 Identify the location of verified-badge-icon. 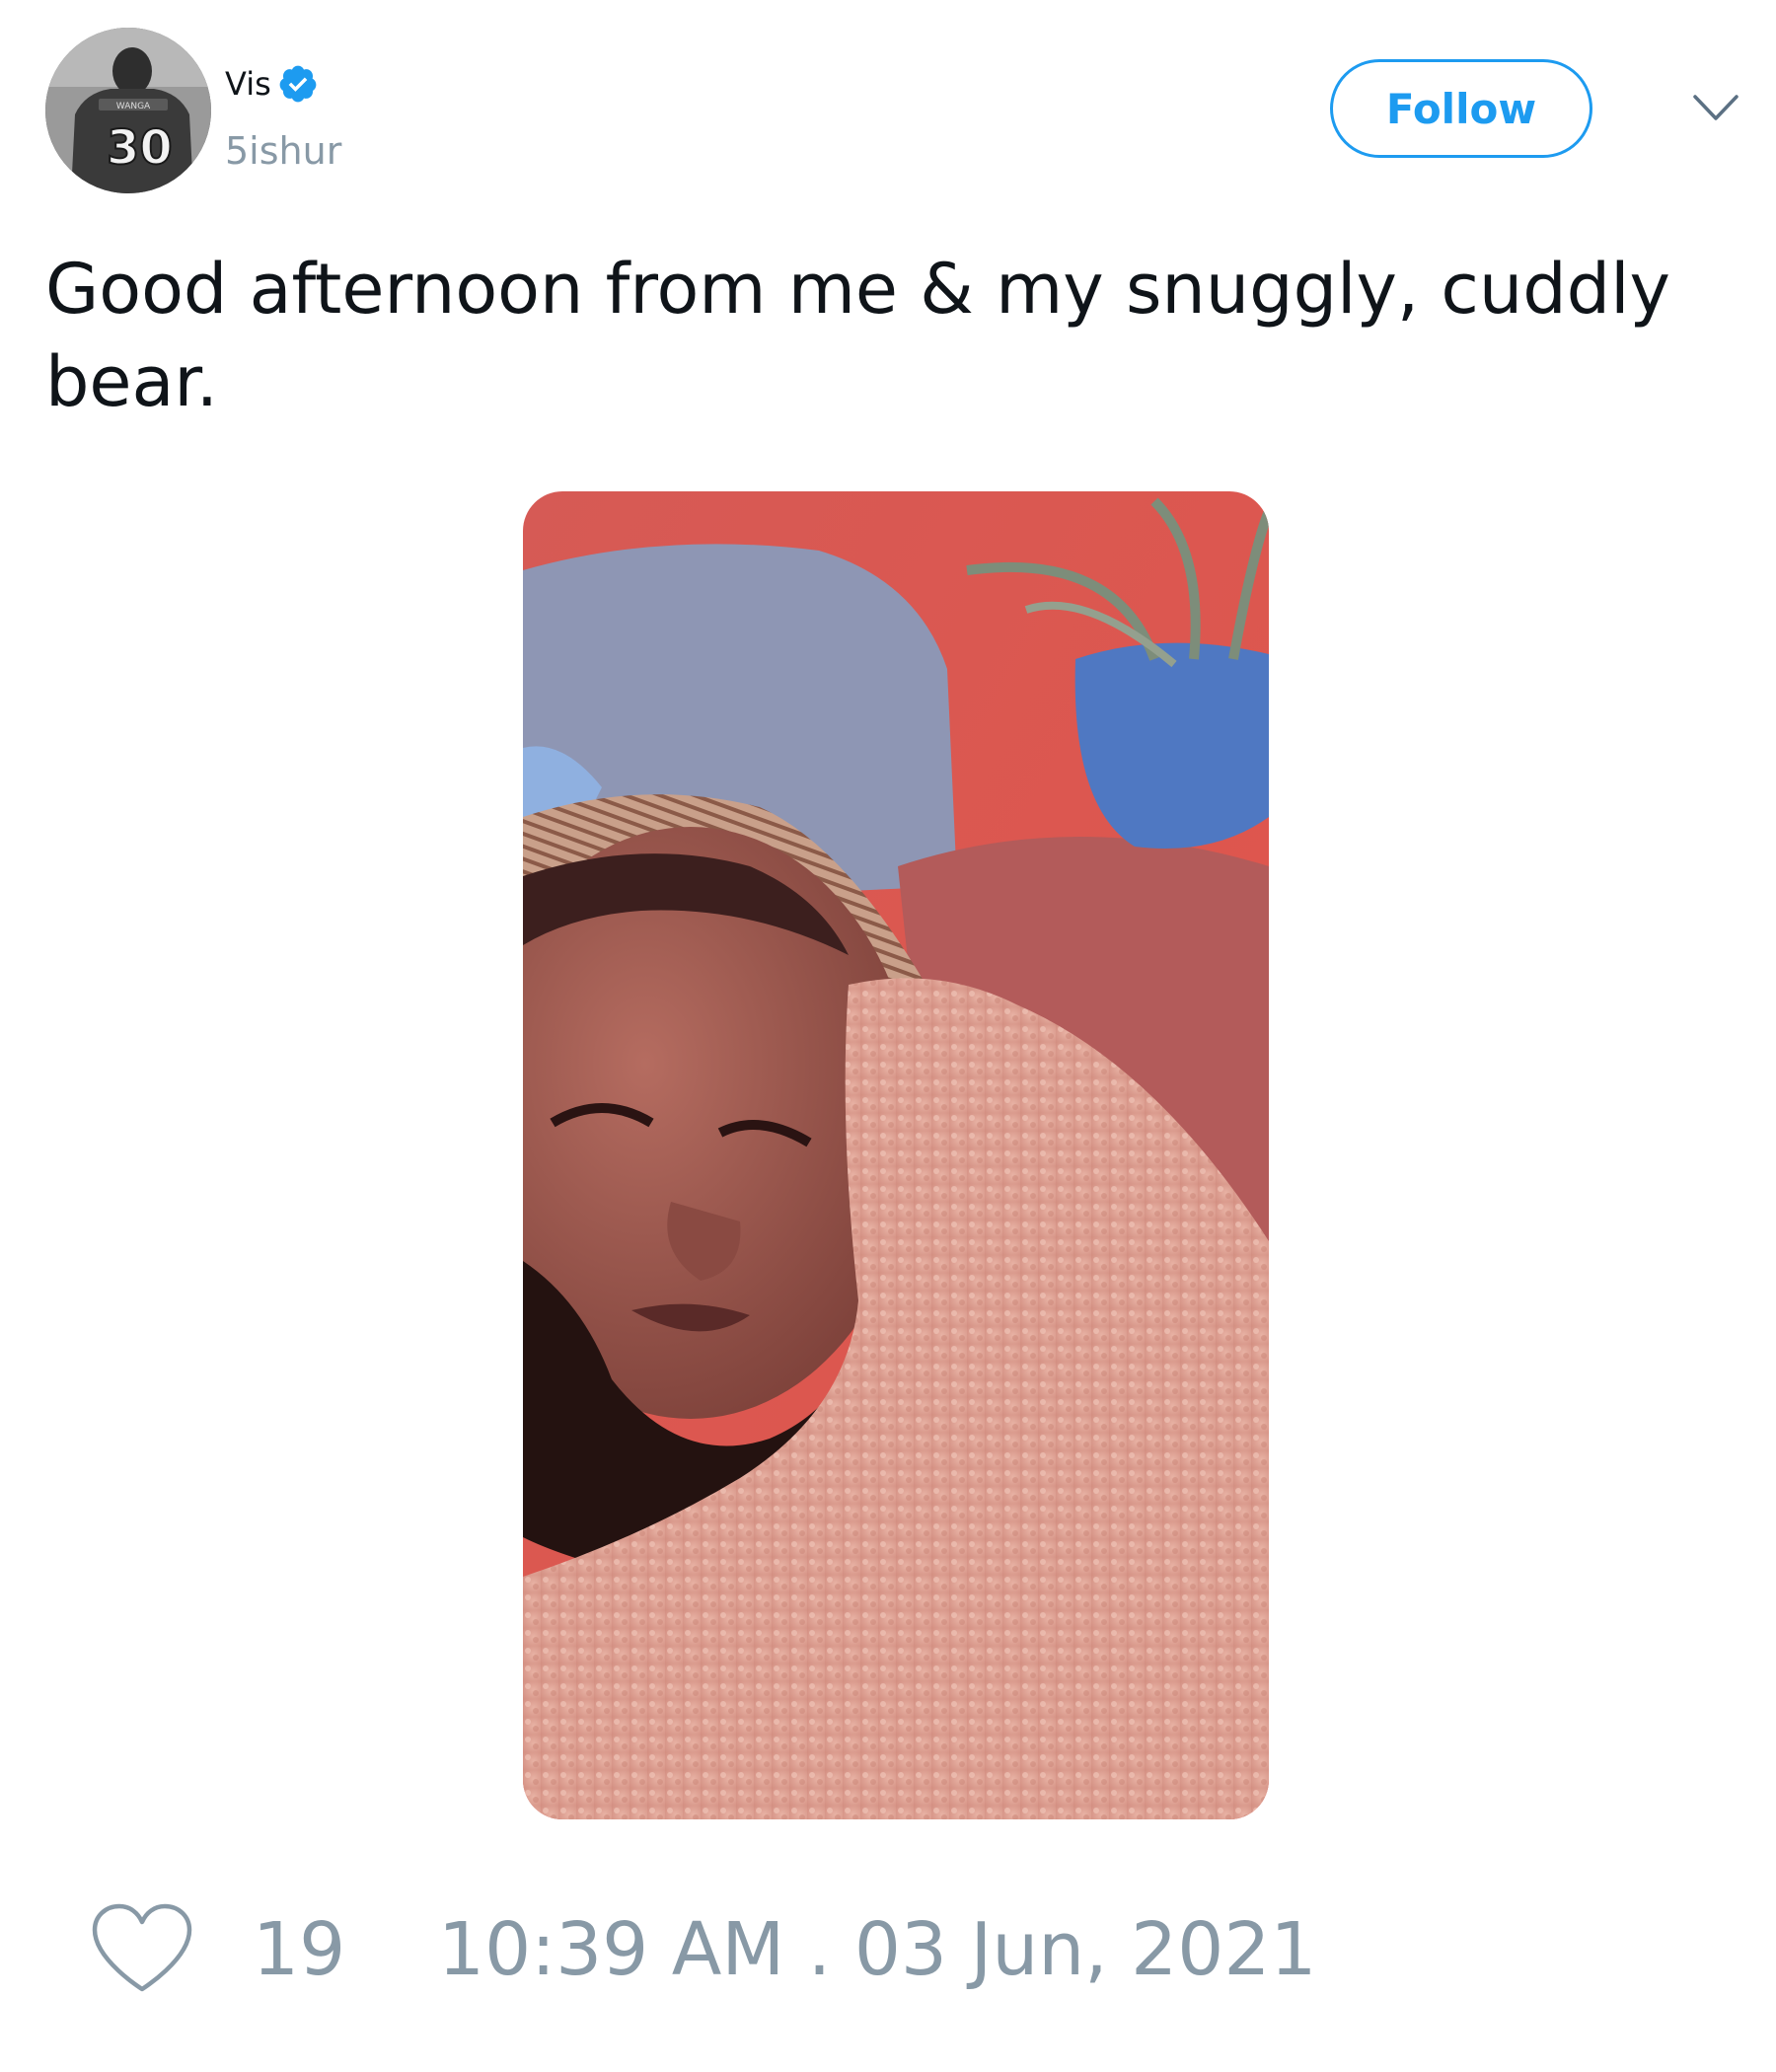
(298, 84).